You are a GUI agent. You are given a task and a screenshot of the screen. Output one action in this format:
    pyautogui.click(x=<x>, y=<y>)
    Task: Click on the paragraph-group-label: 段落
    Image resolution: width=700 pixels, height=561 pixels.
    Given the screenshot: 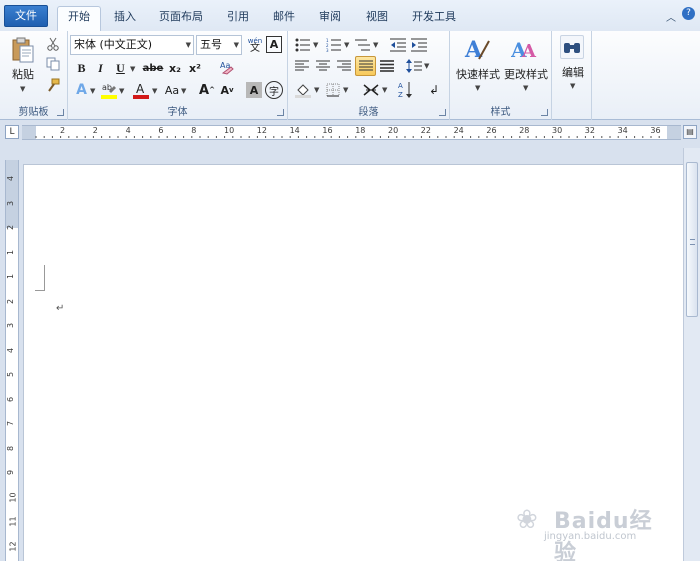 What is the action you would take?
    pyautogui.click(x=368, y=112)
    